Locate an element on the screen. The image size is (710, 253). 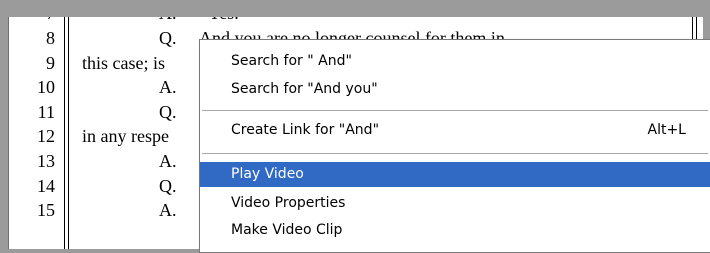
menu-item-create-link: Create Link for "And" Alt+L is located at coordinates (455, 130).